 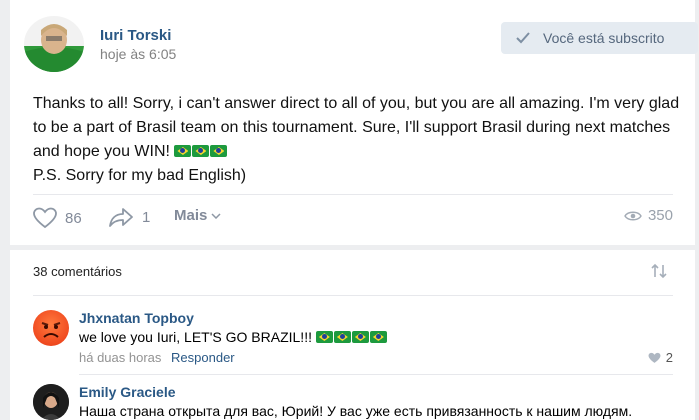 I want to click on shares-count: 1, so click(x=146, y=217).